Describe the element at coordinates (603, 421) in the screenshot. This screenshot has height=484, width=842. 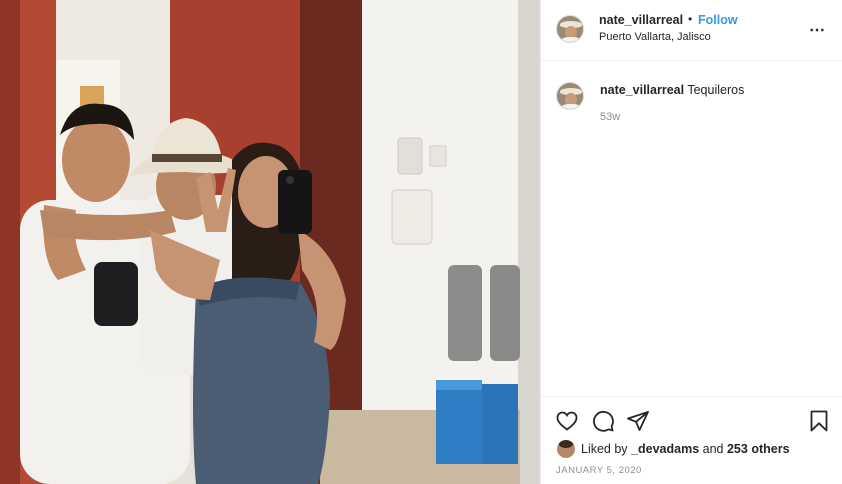
I see `comment-icon` at that location.